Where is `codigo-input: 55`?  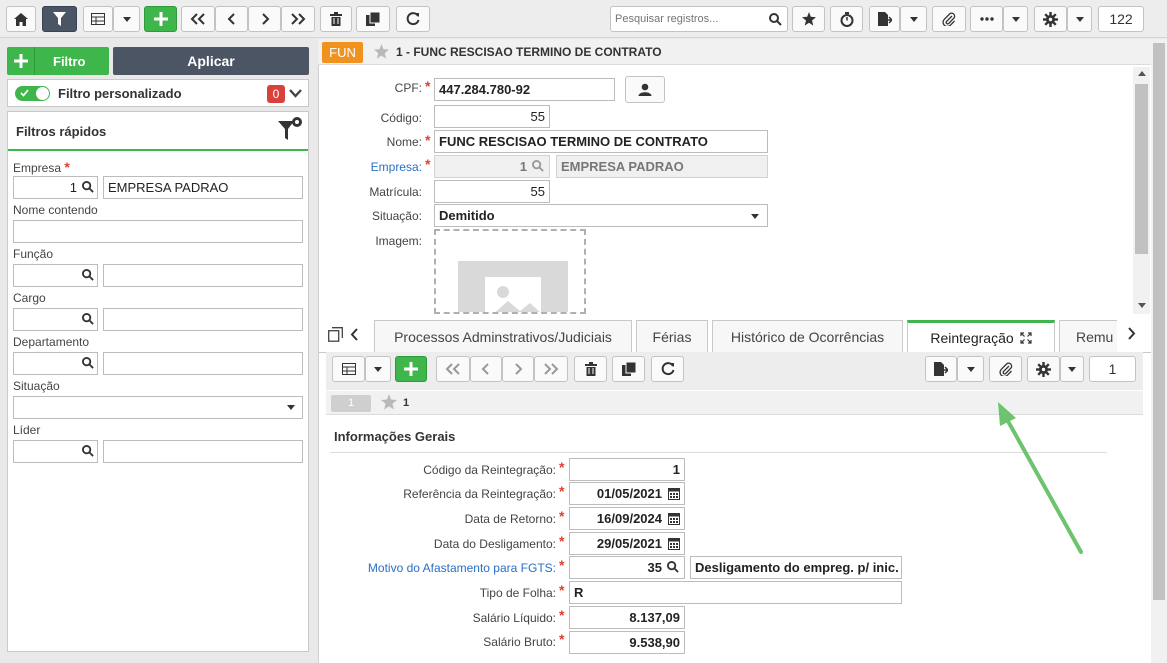 codigo-input: 55 is located at coordinates (492, 116).